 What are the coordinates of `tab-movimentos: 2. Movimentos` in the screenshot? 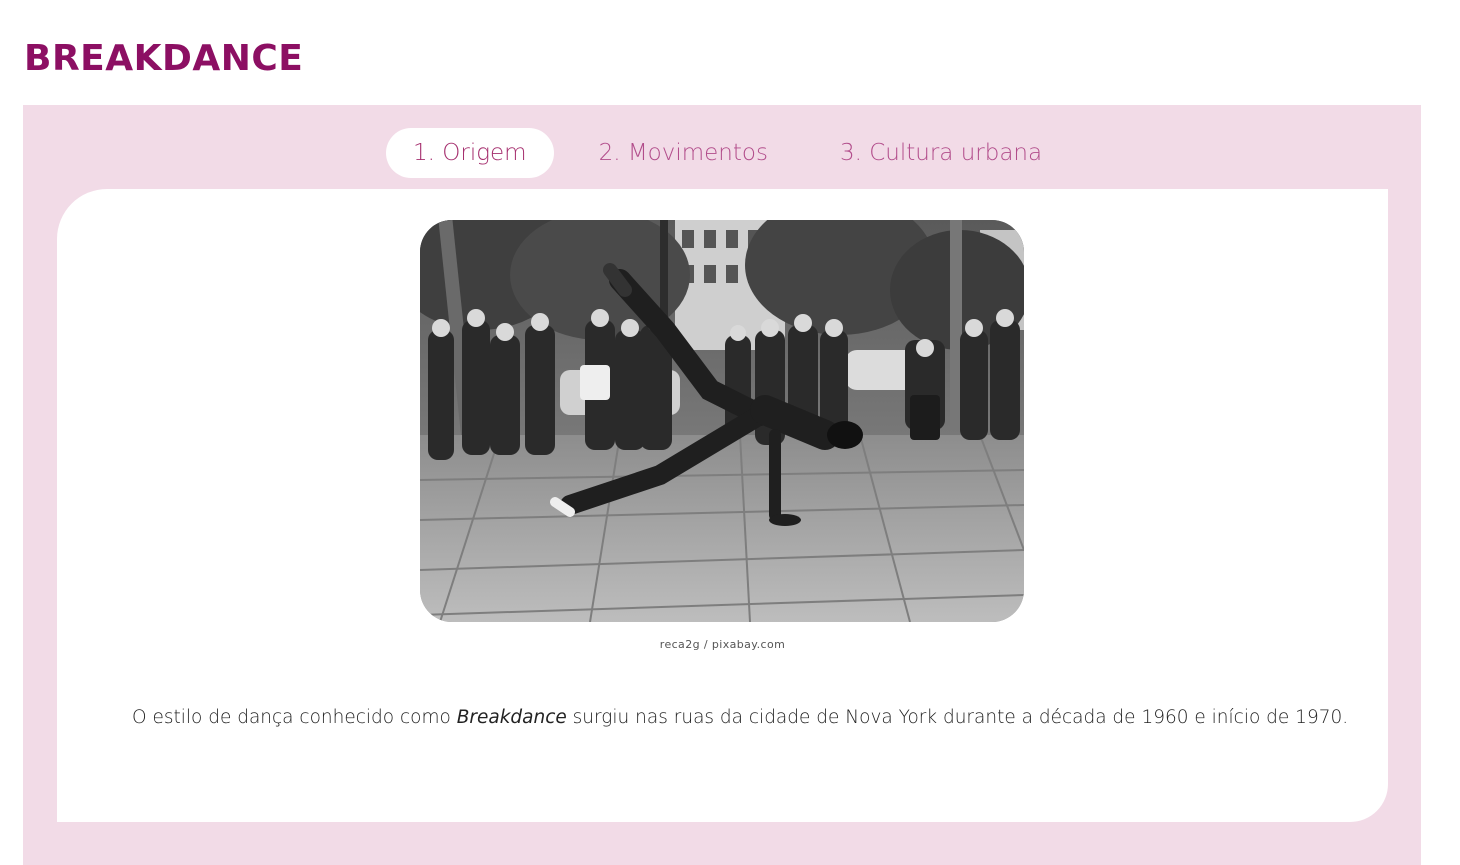 It's located at (683, 153).